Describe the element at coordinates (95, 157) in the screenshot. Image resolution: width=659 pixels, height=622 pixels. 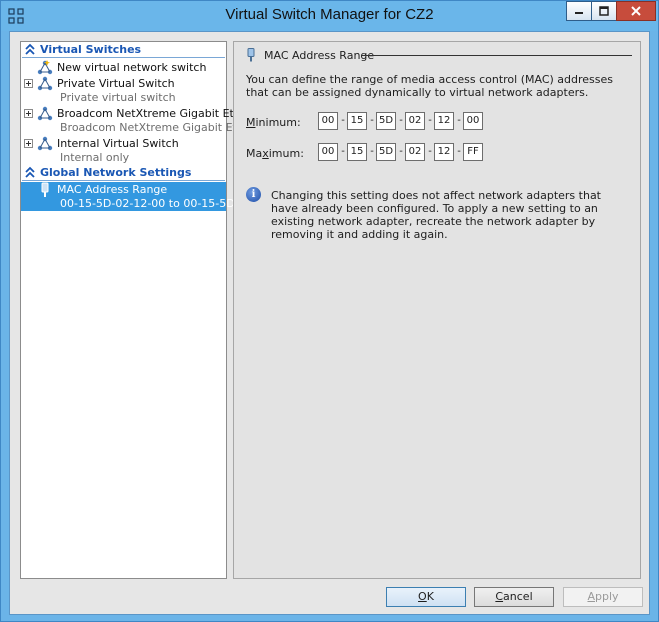
I see `switch-sublabel: Internal only` at that location.